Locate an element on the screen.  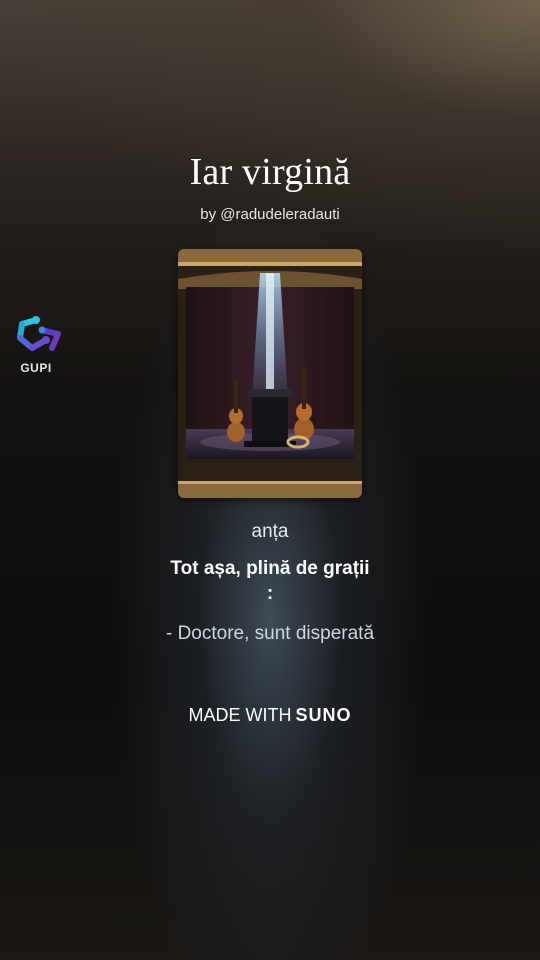
song-title: Iar virgină is located at coordinates (270, 172).